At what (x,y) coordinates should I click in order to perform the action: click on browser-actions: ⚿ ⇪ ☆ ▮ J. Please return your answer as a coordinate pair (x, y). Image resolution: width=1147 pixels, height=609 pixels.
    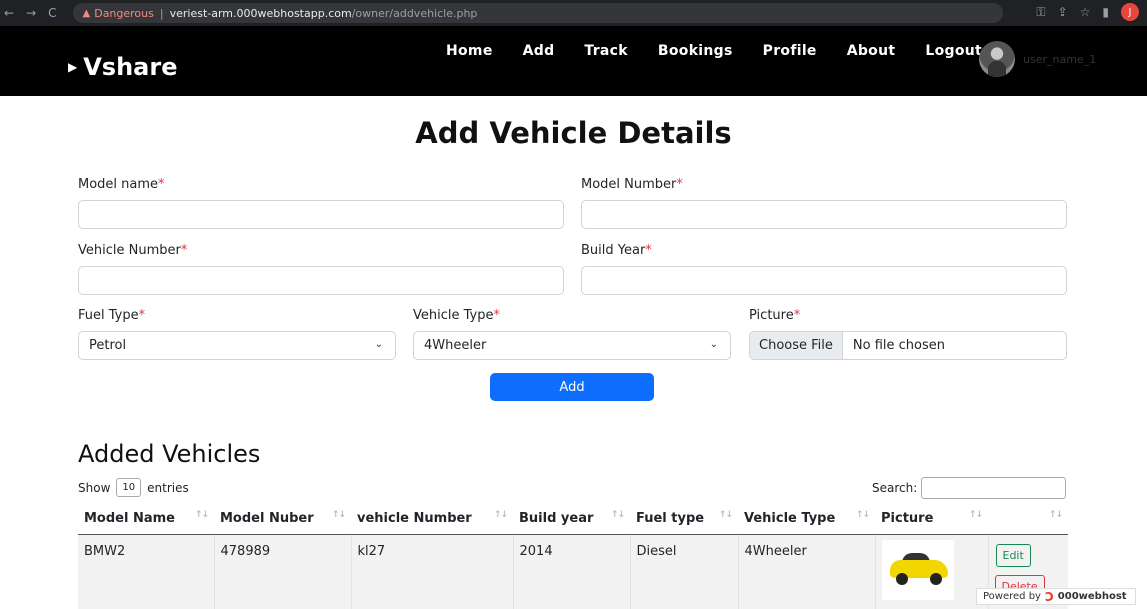
    Looking at the image, I should click on (1087, 12).